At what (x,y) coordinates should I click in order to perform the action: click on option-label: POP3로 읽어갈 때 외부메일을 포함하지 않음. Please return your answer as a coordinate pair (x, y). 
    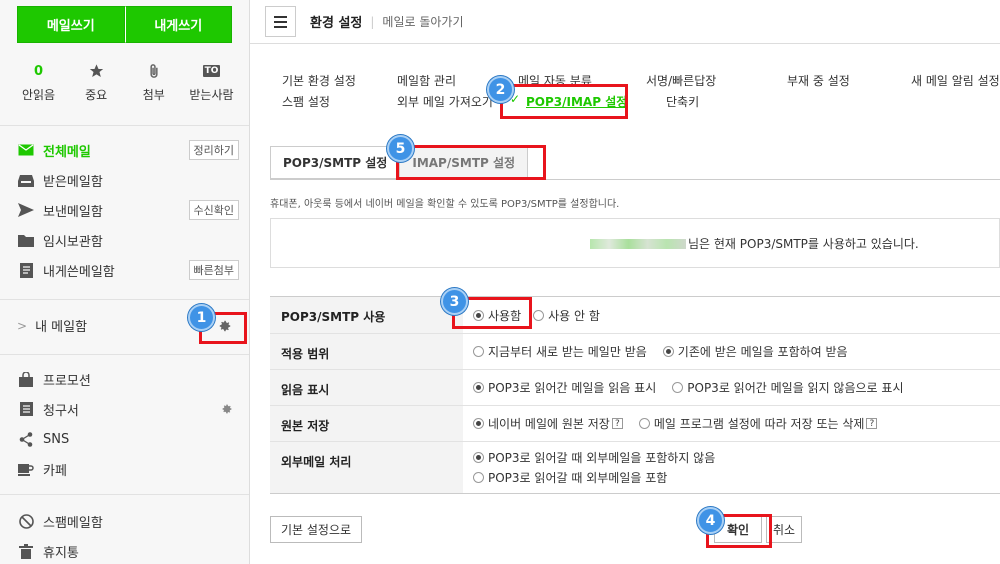
    Looking at the image, I should click on (602, 458).